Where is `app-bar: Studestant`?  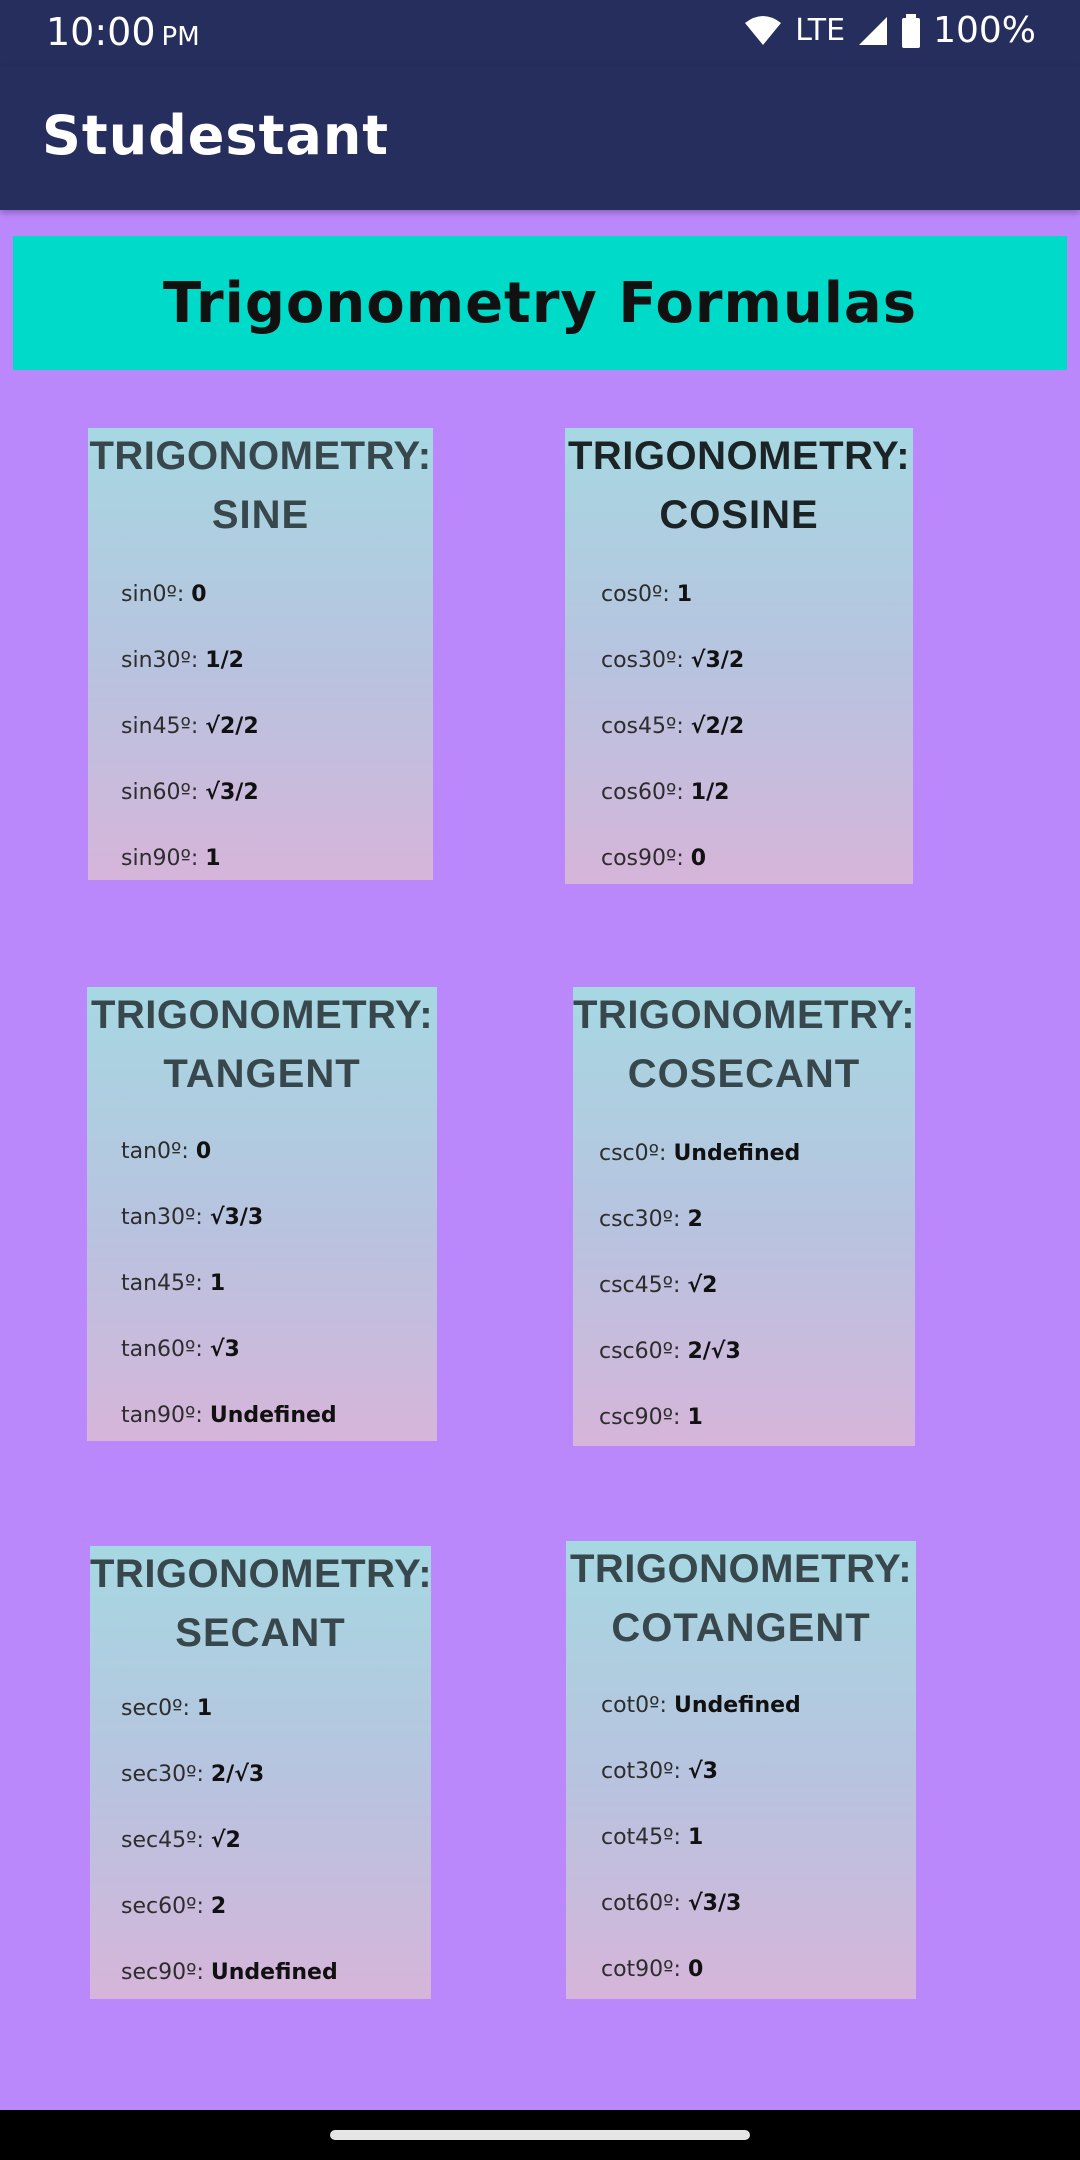
app-bar: Studestant is located at coordinates (540, 138).